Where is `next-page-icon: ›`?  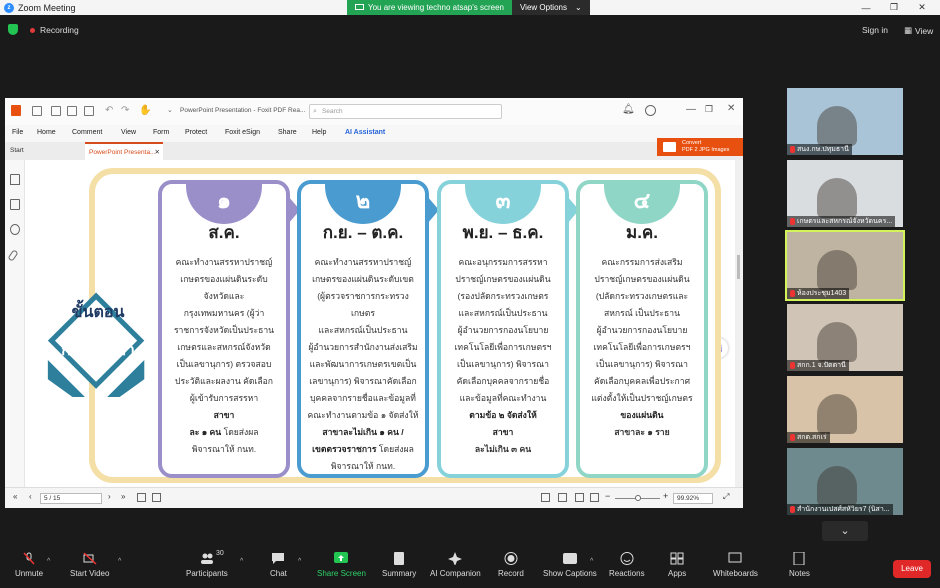 next-page-icon: › is located at coordinates (109, 496).